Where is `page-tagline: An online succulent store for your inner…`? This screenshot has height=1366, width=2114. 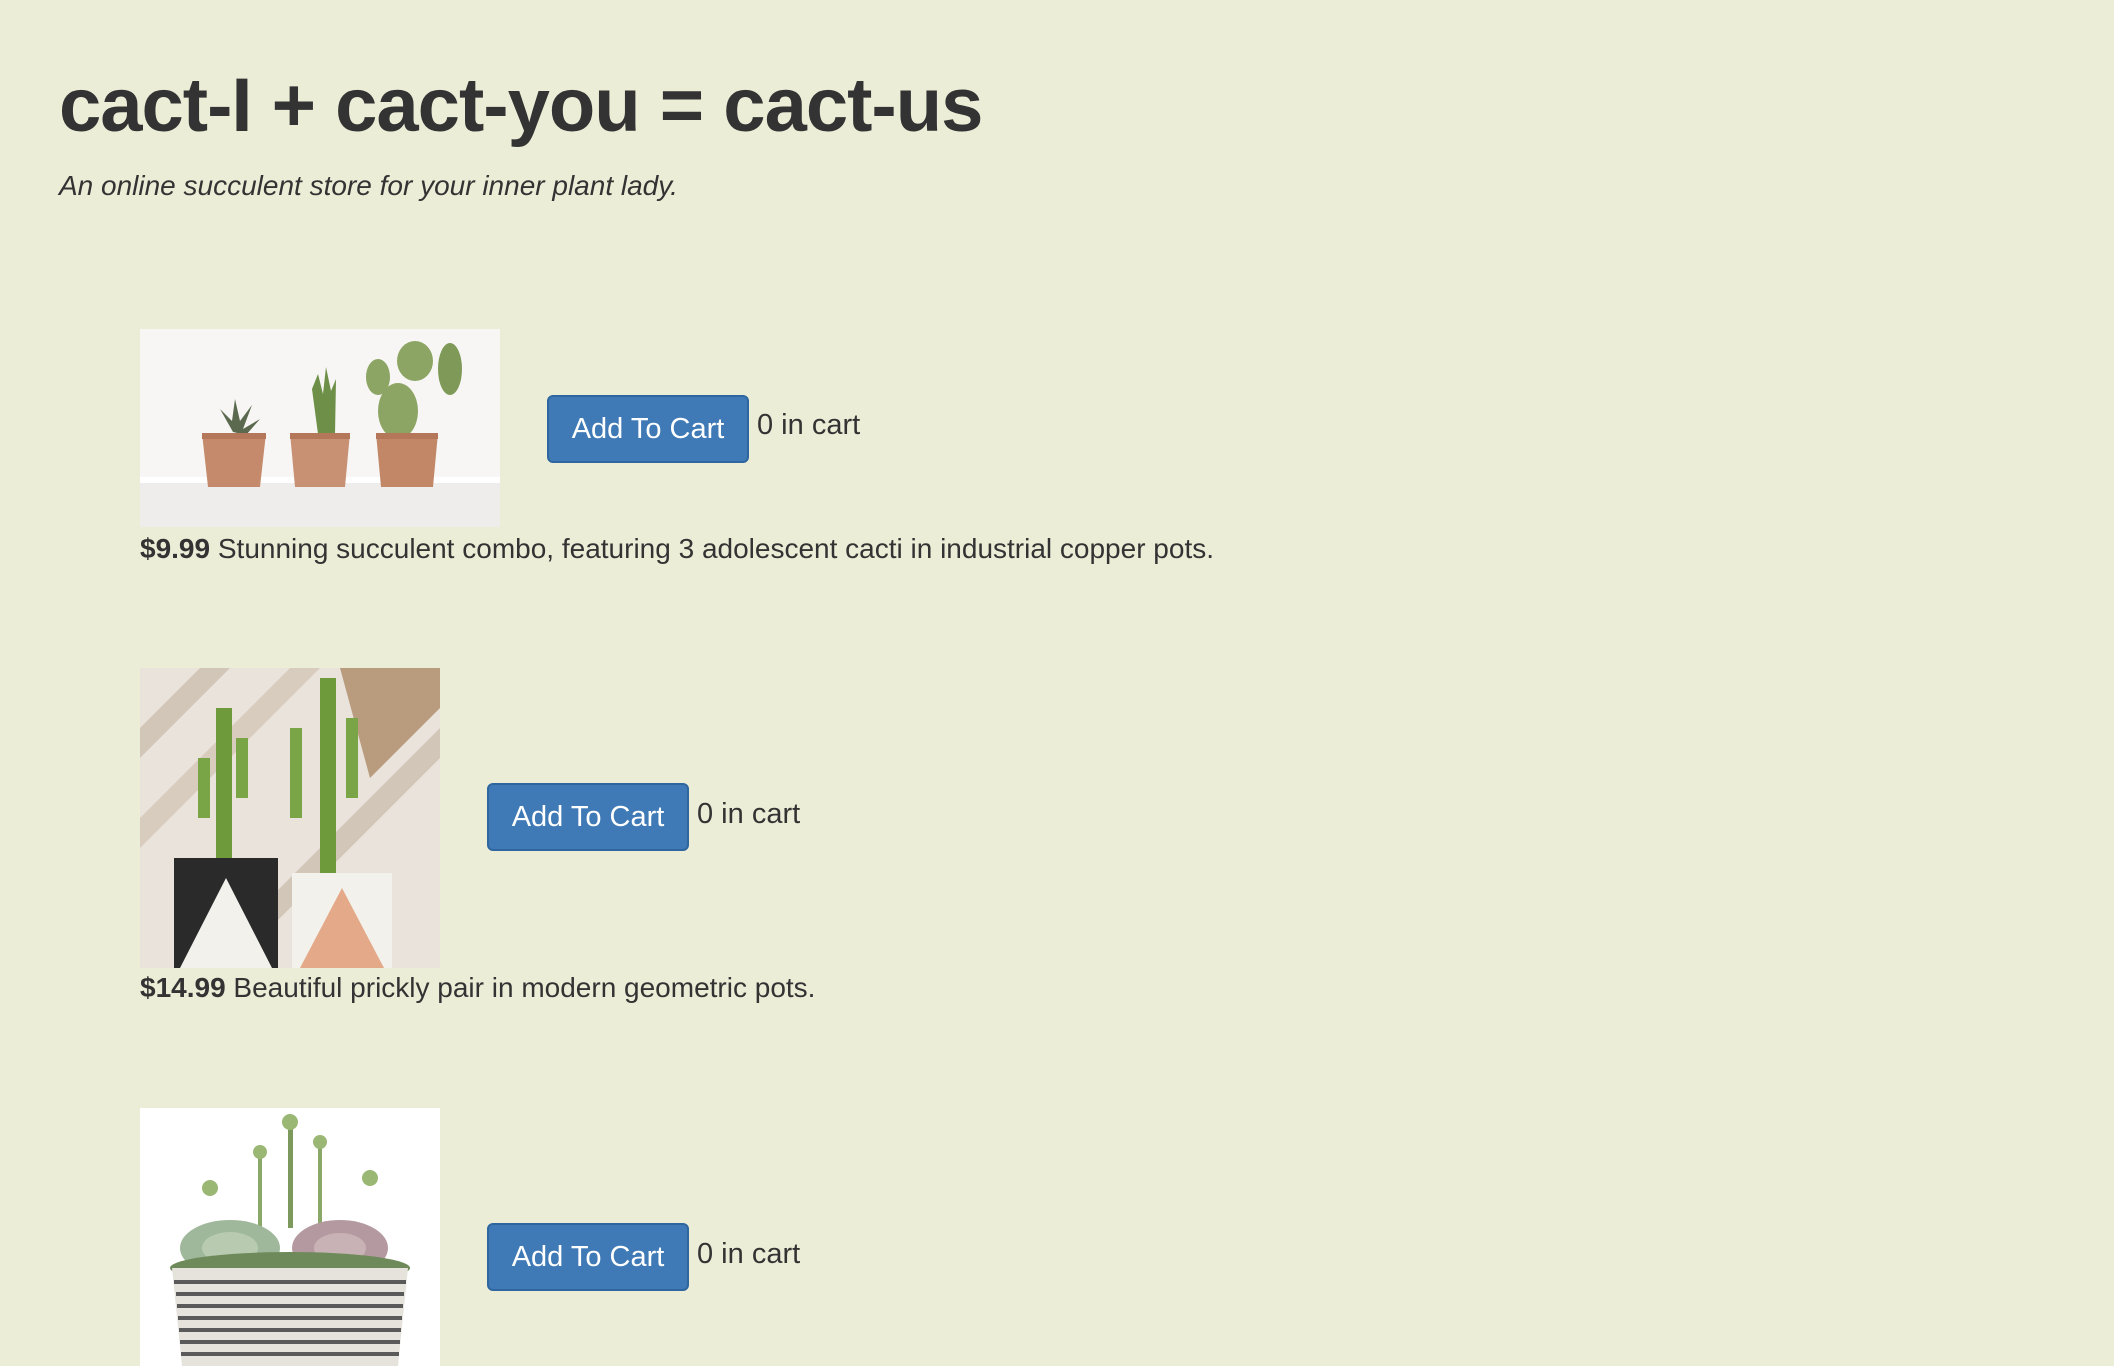
page-tagline: An online succulent store for your inner… is located at coordinates (368, 185).